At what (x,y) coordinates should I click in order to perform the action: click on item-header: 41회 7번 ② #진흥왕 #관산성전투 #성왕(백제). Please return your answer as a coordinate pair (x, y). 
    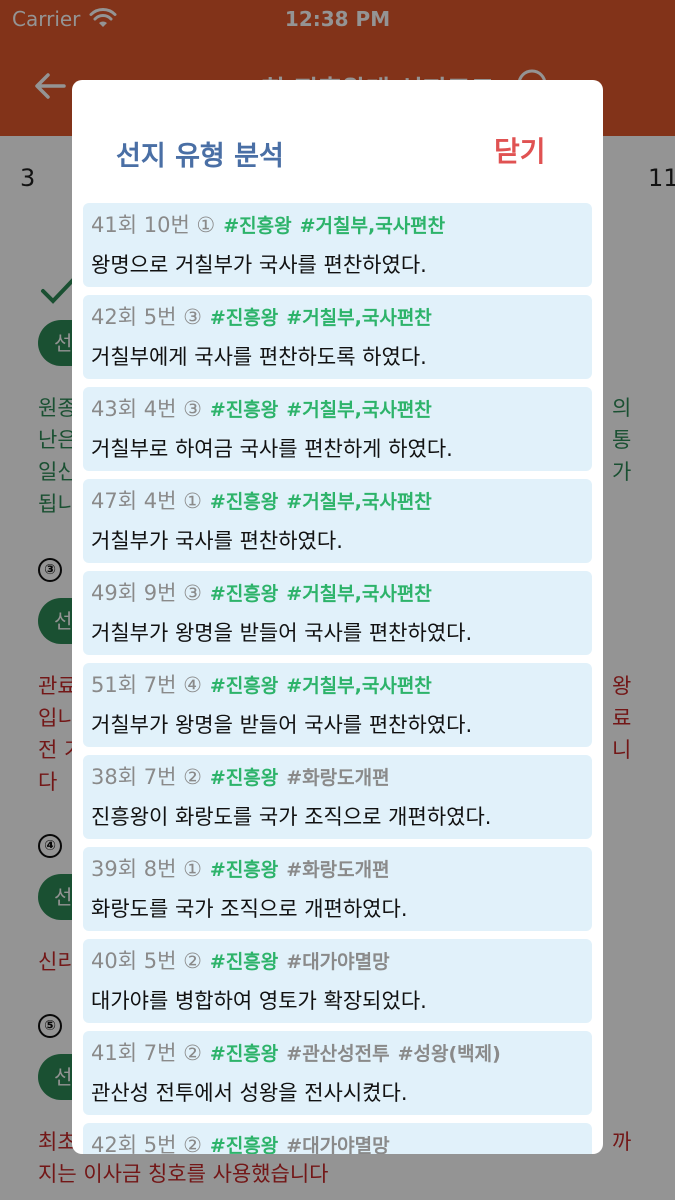
    Looking at the image, I should click on (337, 1053).